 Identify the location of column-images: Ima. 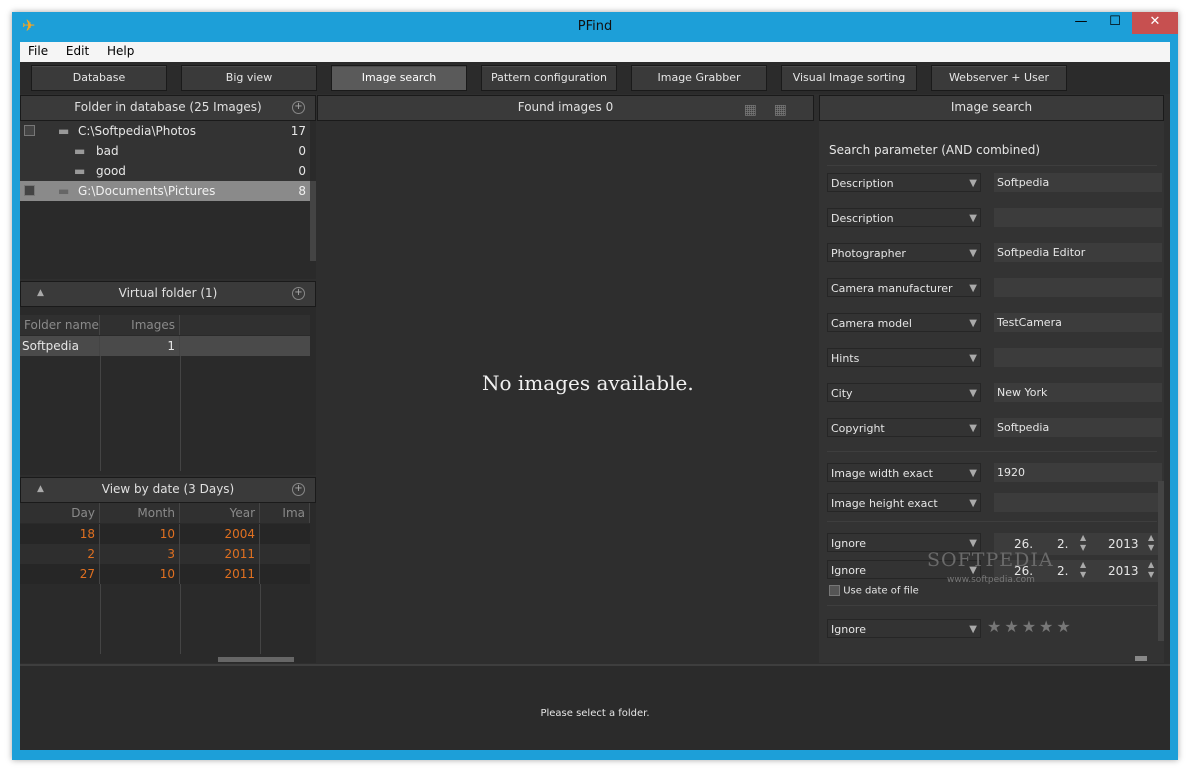
(285, 513).